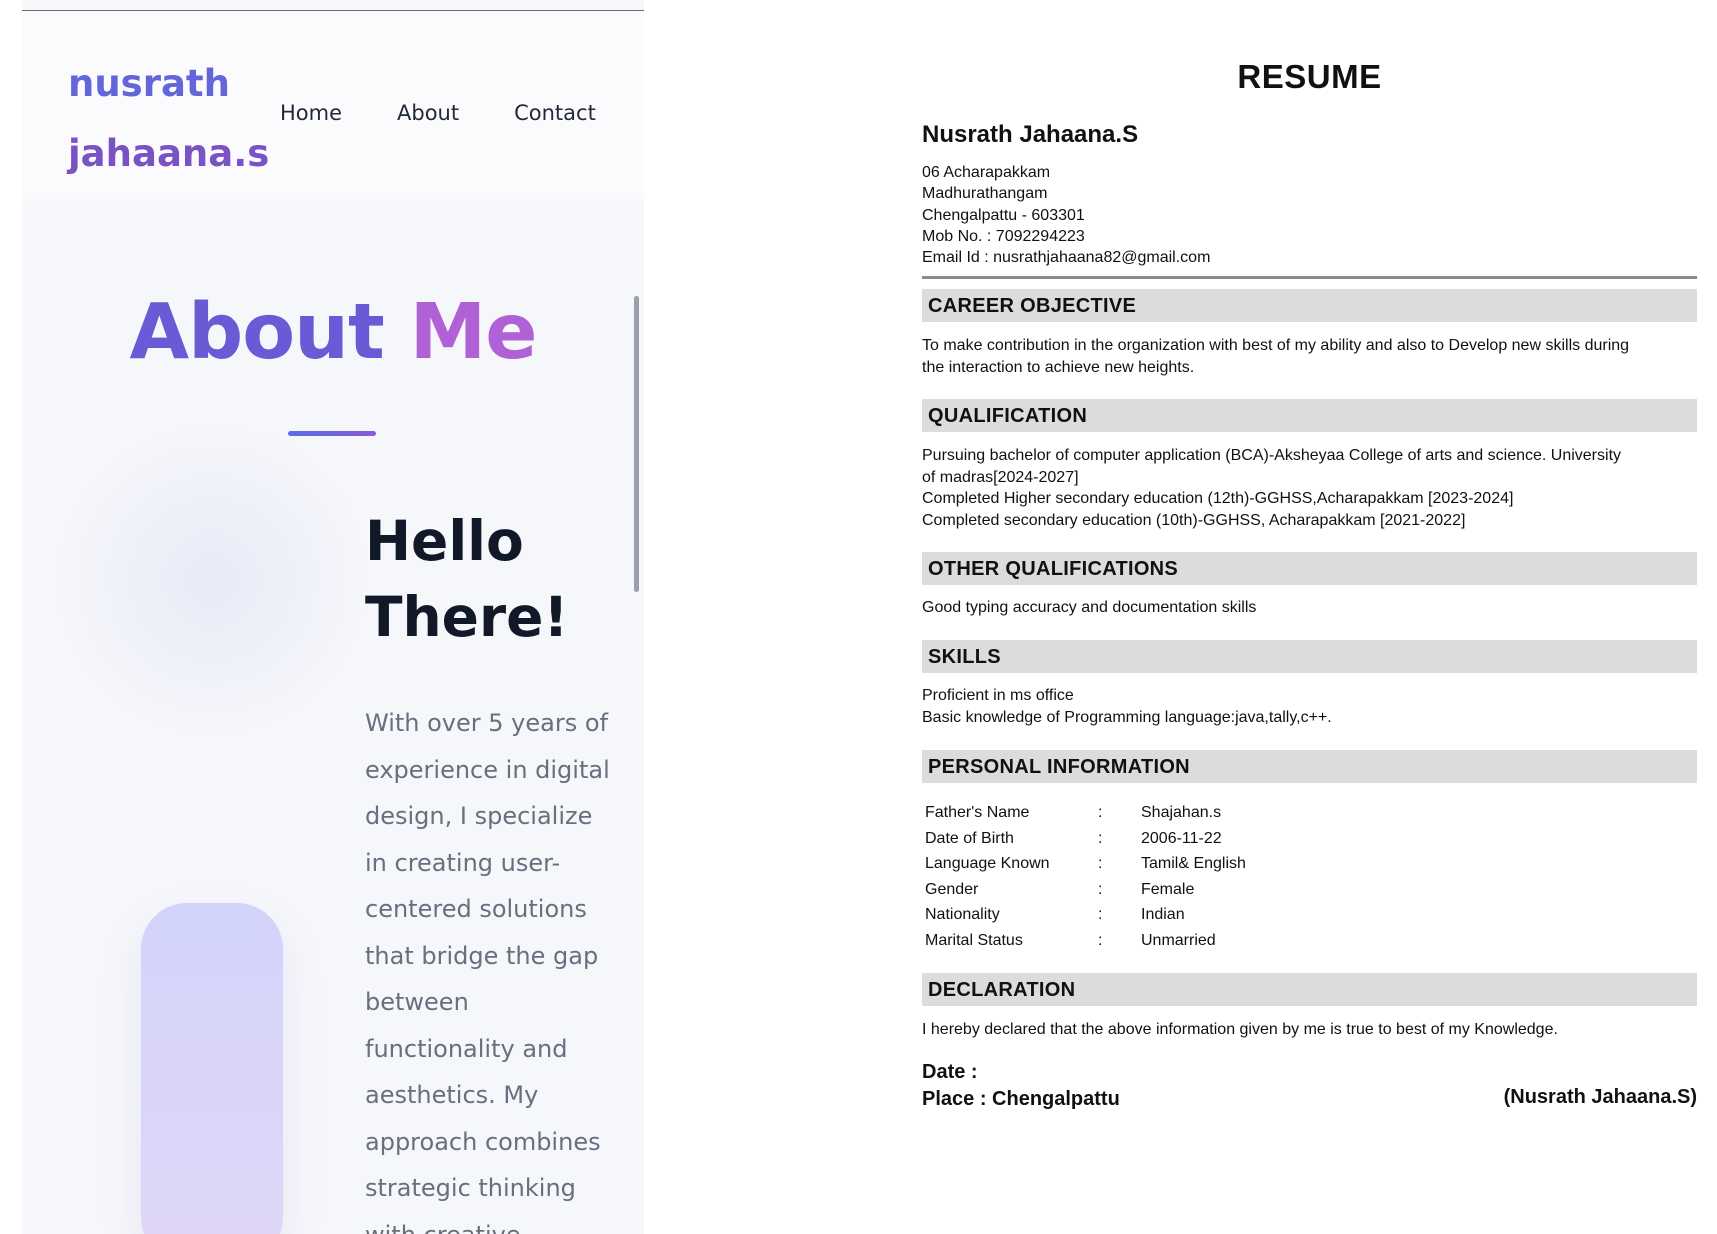 The image size is (1717, 1234). What do you see at coordinates (987, 863) in the screenshot?
I see `info-key: Language Known` at bounding box center [987, 863].